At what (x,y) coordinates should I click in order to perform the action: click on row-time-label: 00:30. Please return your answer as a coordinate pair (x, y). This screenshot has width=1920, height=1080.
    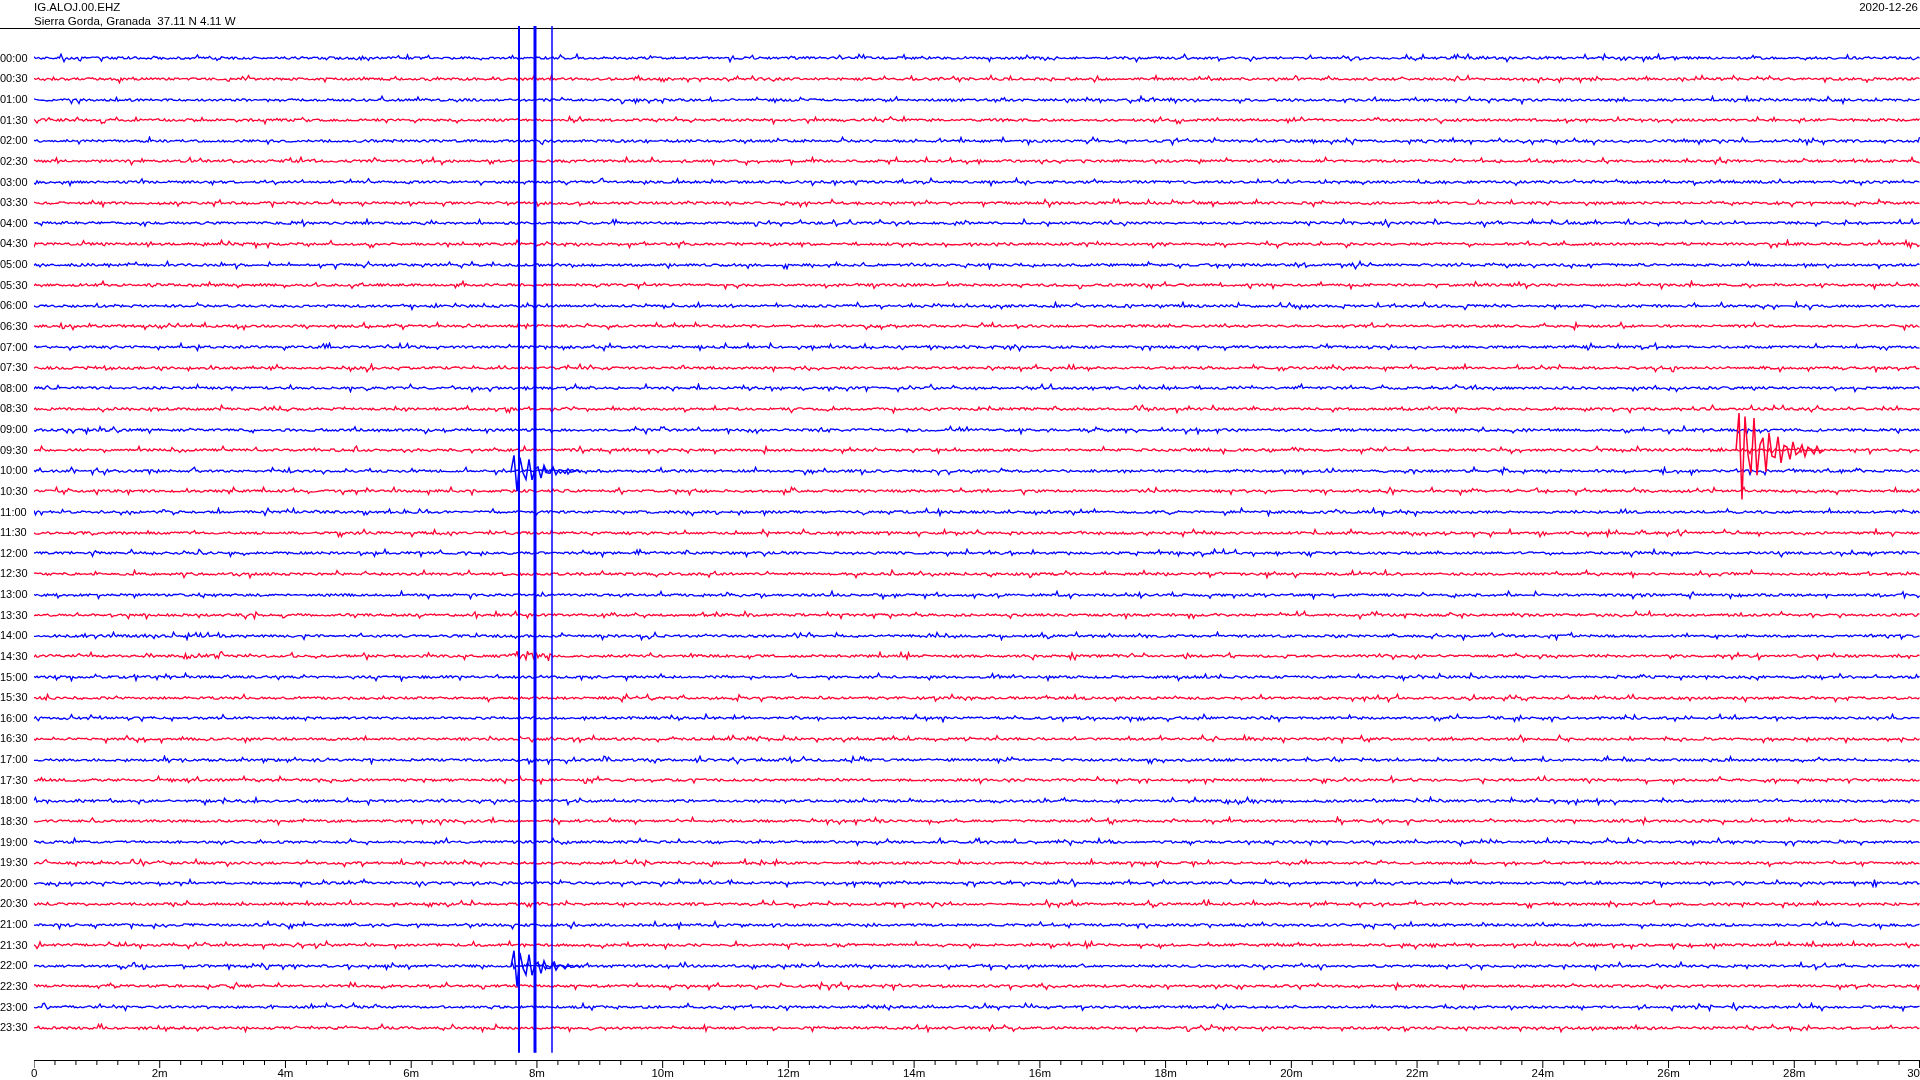
    Looking at the image, I should click on (14, 79).